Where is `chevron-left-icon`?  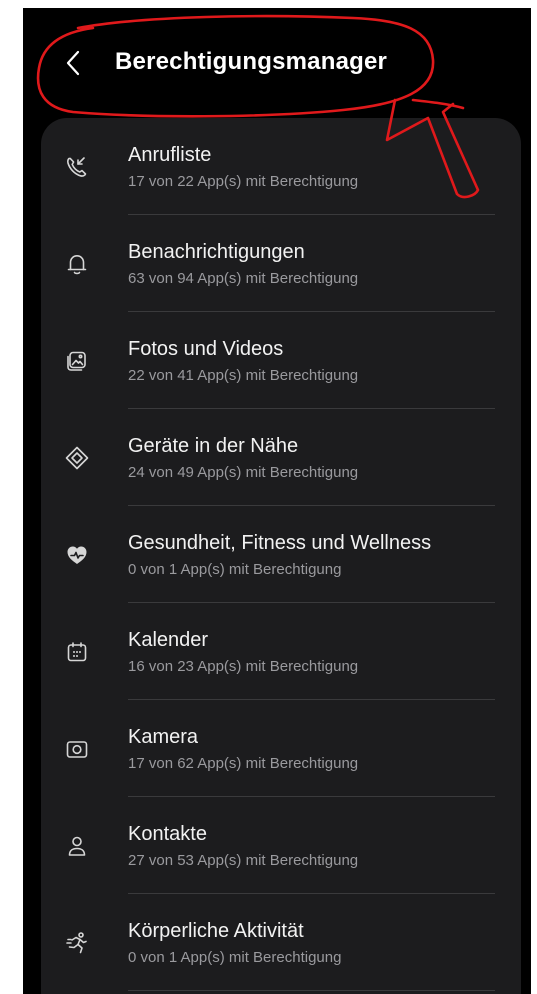 chevron-left-icon is located at coordinates (73, 63).